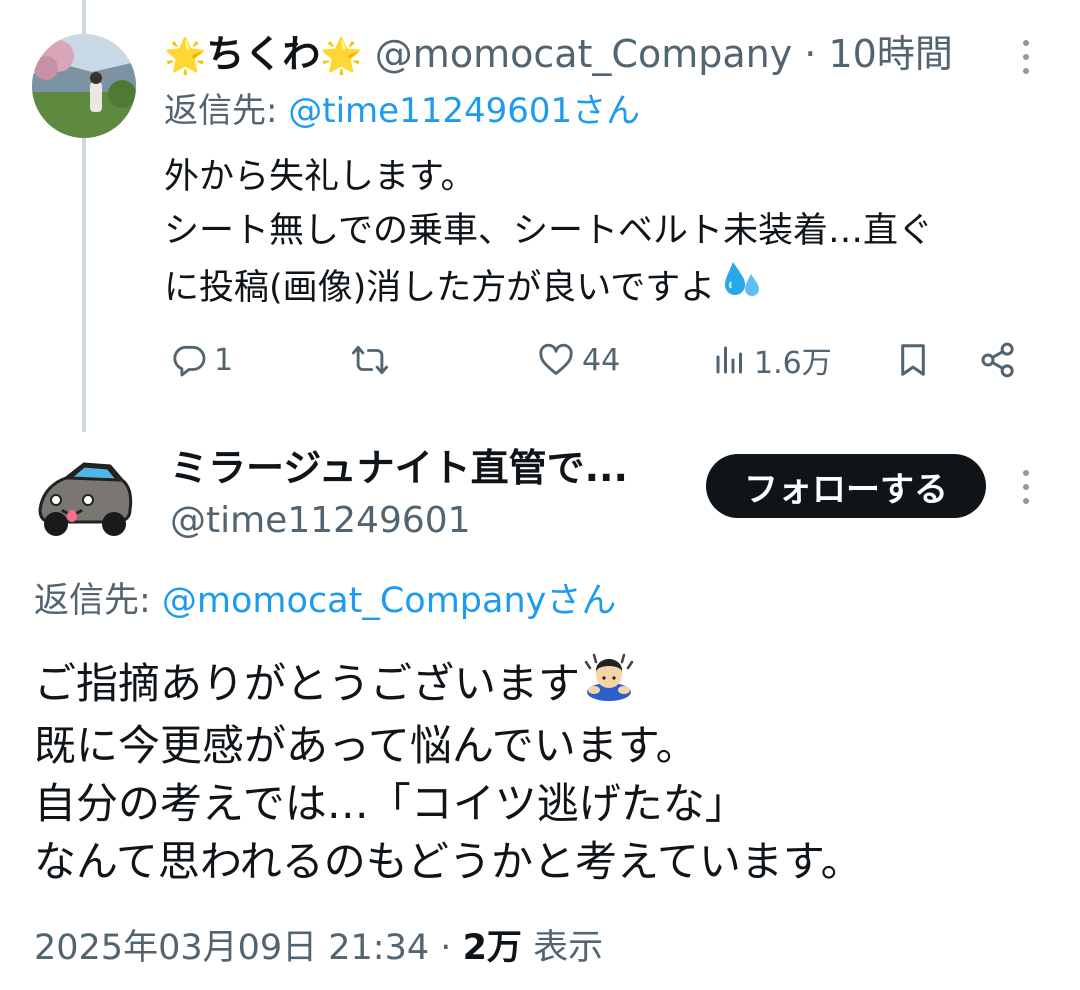 The image size is (1080, 990). Describe the element at coordinates (609, 683) in the screenshot. I see `bowing-person-icon` at that location.